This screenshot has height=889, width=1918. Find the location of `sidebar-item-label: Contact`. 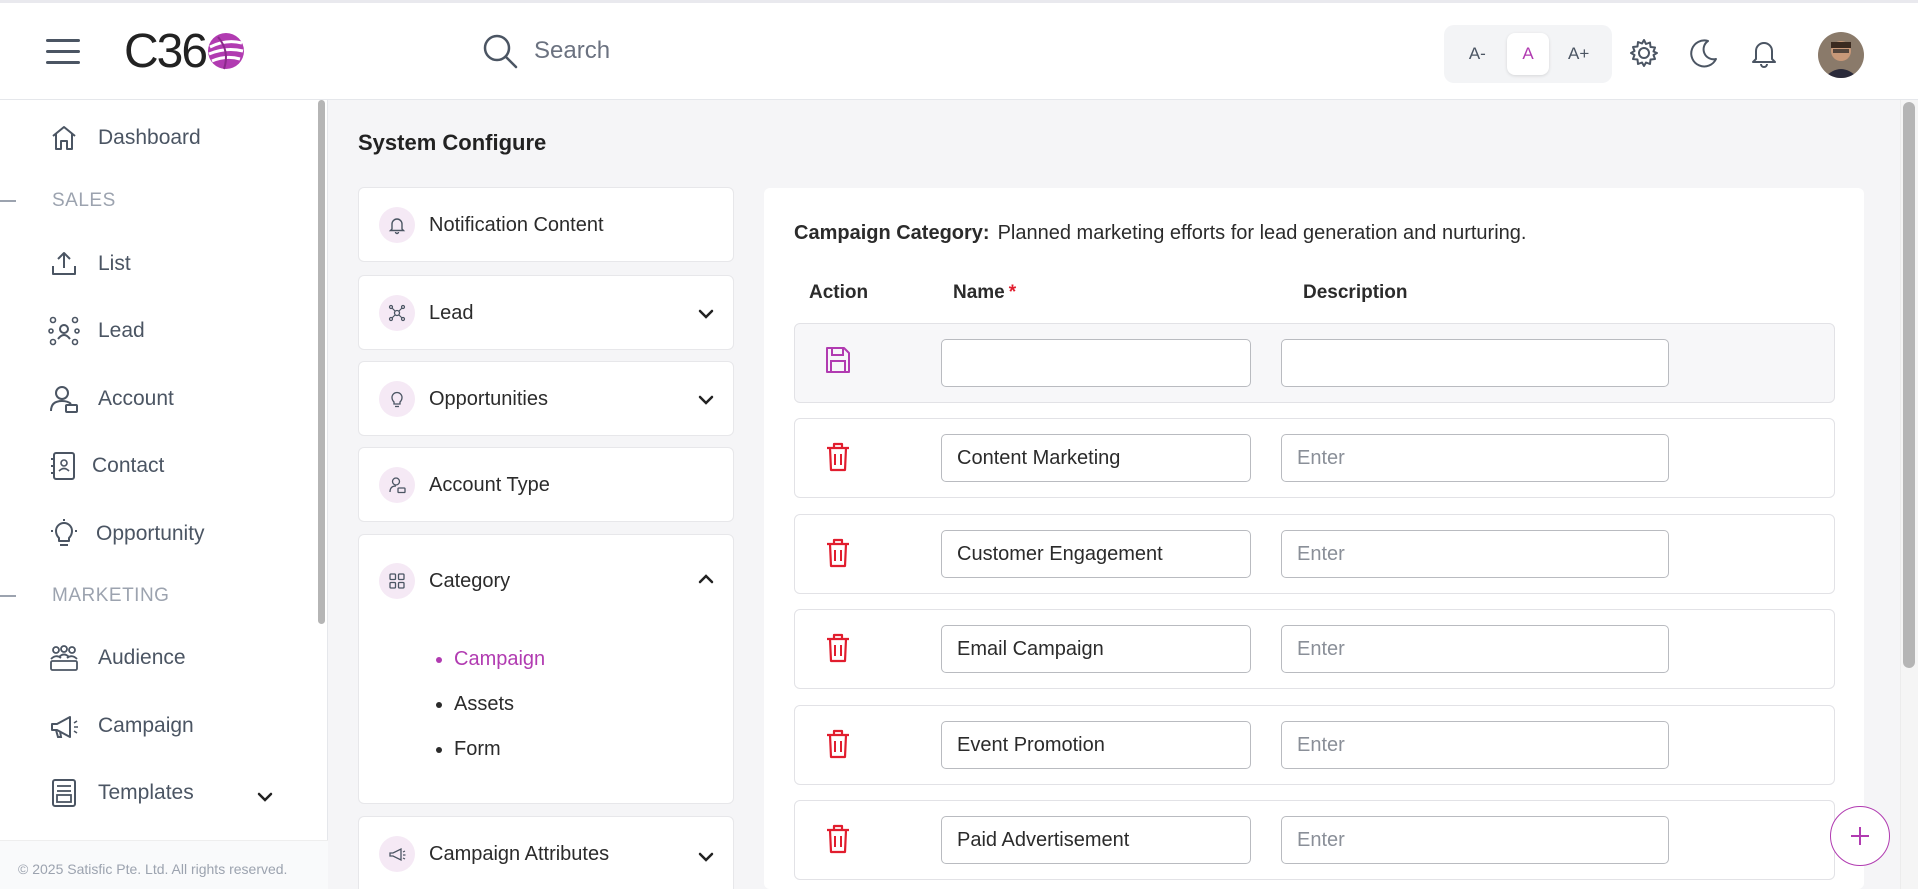

sidebar-item-label: Contact is located at coordinates (128, 465).